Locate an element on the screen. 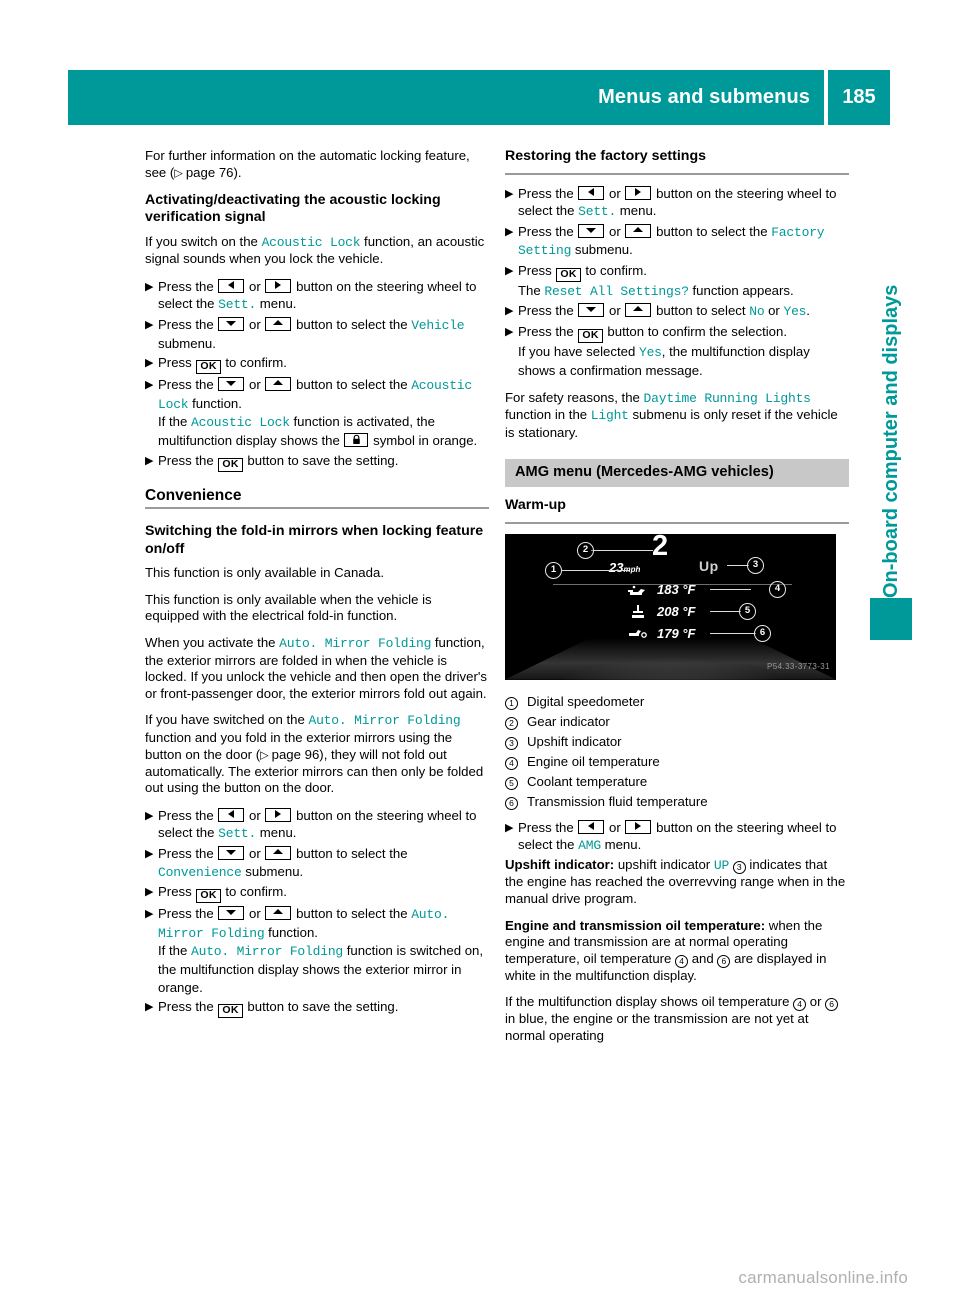 The height and width of the screenshot is (1302, 960). legend-item: 5 Coolant temperature is located at coordinates (677, 781).